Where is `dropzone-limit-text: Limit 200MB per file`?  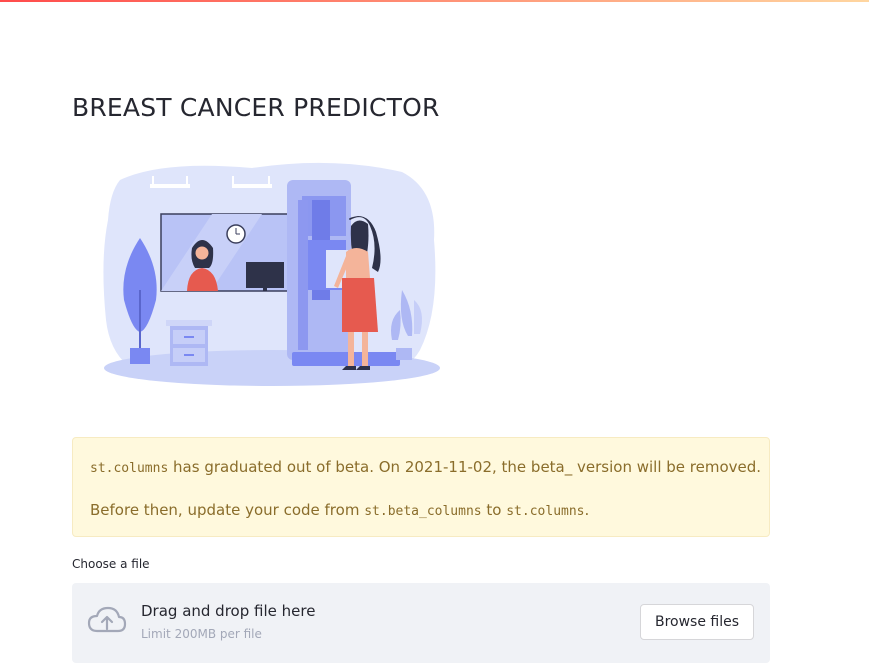
dropzone-limit-text: Limit 200MB per file is located at coordinates (201, 634).